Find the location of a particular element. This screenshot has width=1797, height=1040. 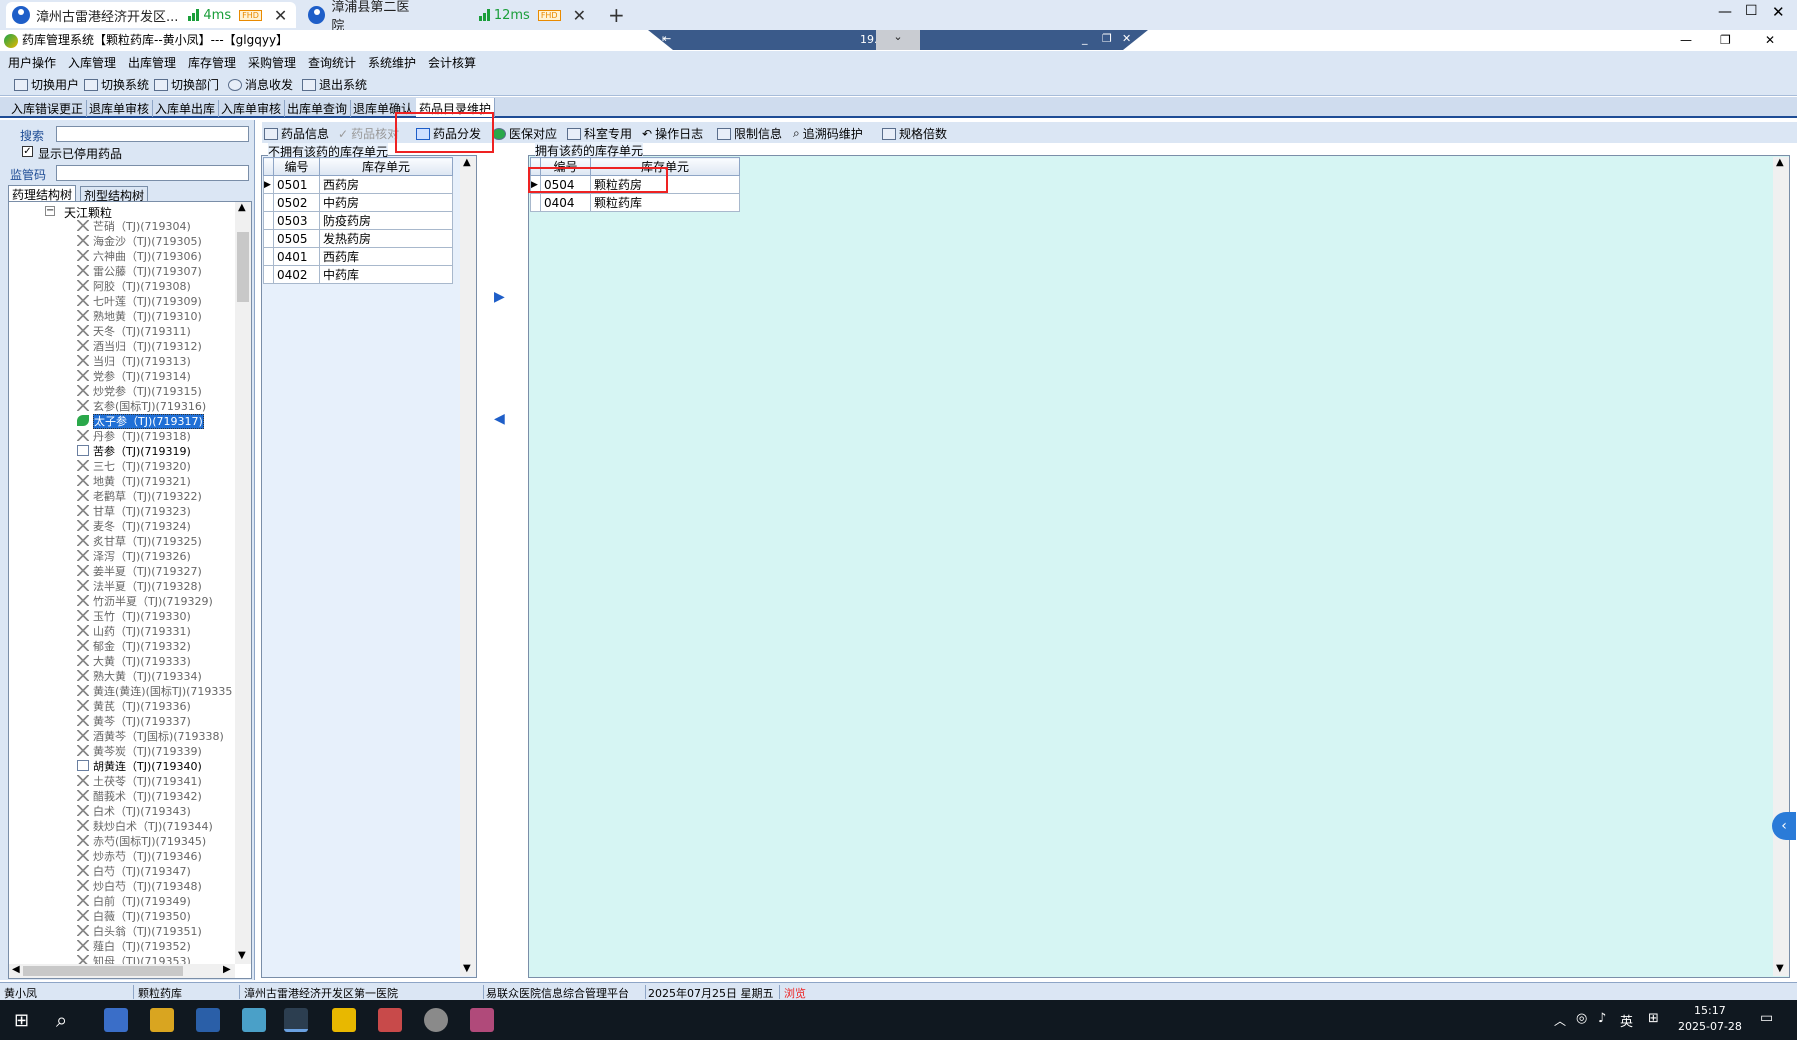

tree-node: 雷公藤（TJ)(719307) is located at coordinates (139, 271).